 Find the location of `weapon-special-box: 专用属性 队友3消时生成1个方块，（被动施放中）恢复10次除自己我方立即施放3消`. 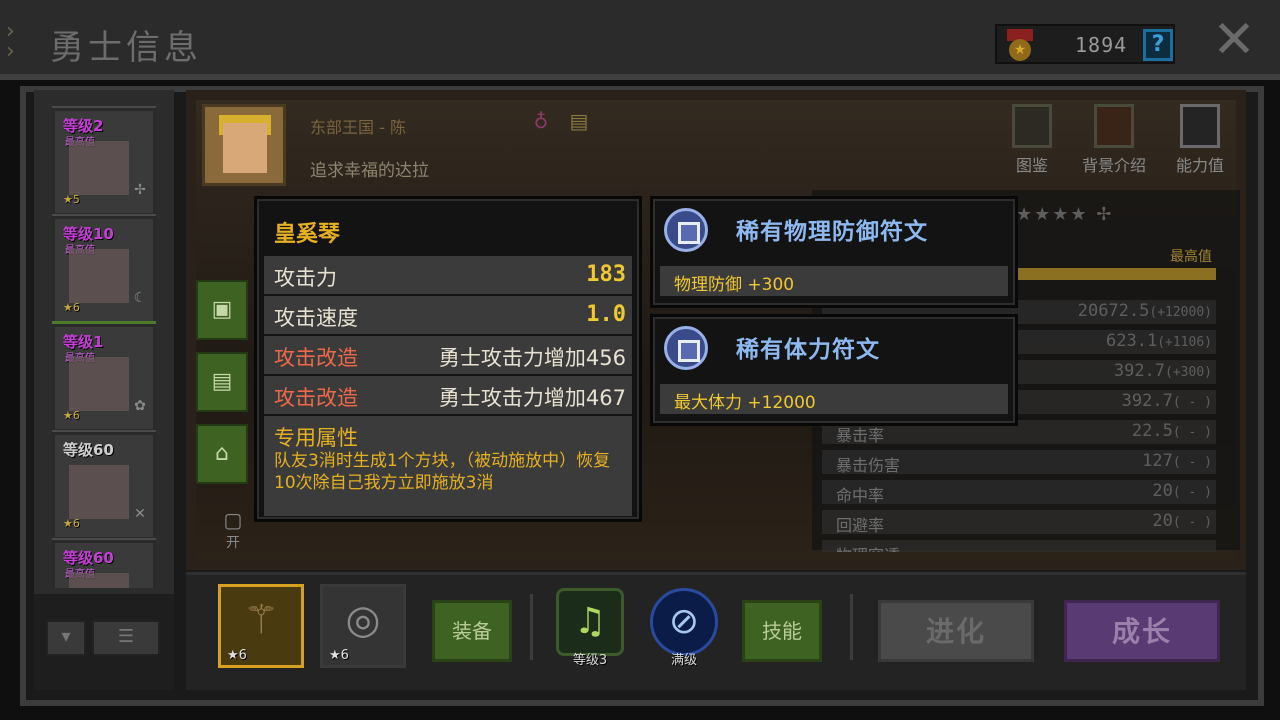

weapon-special-box: 专用属性 队友3消时生成1个方块，（被动施放中）恢复10次除自己我方立即施放3消 is located at coordinates (448, 466).